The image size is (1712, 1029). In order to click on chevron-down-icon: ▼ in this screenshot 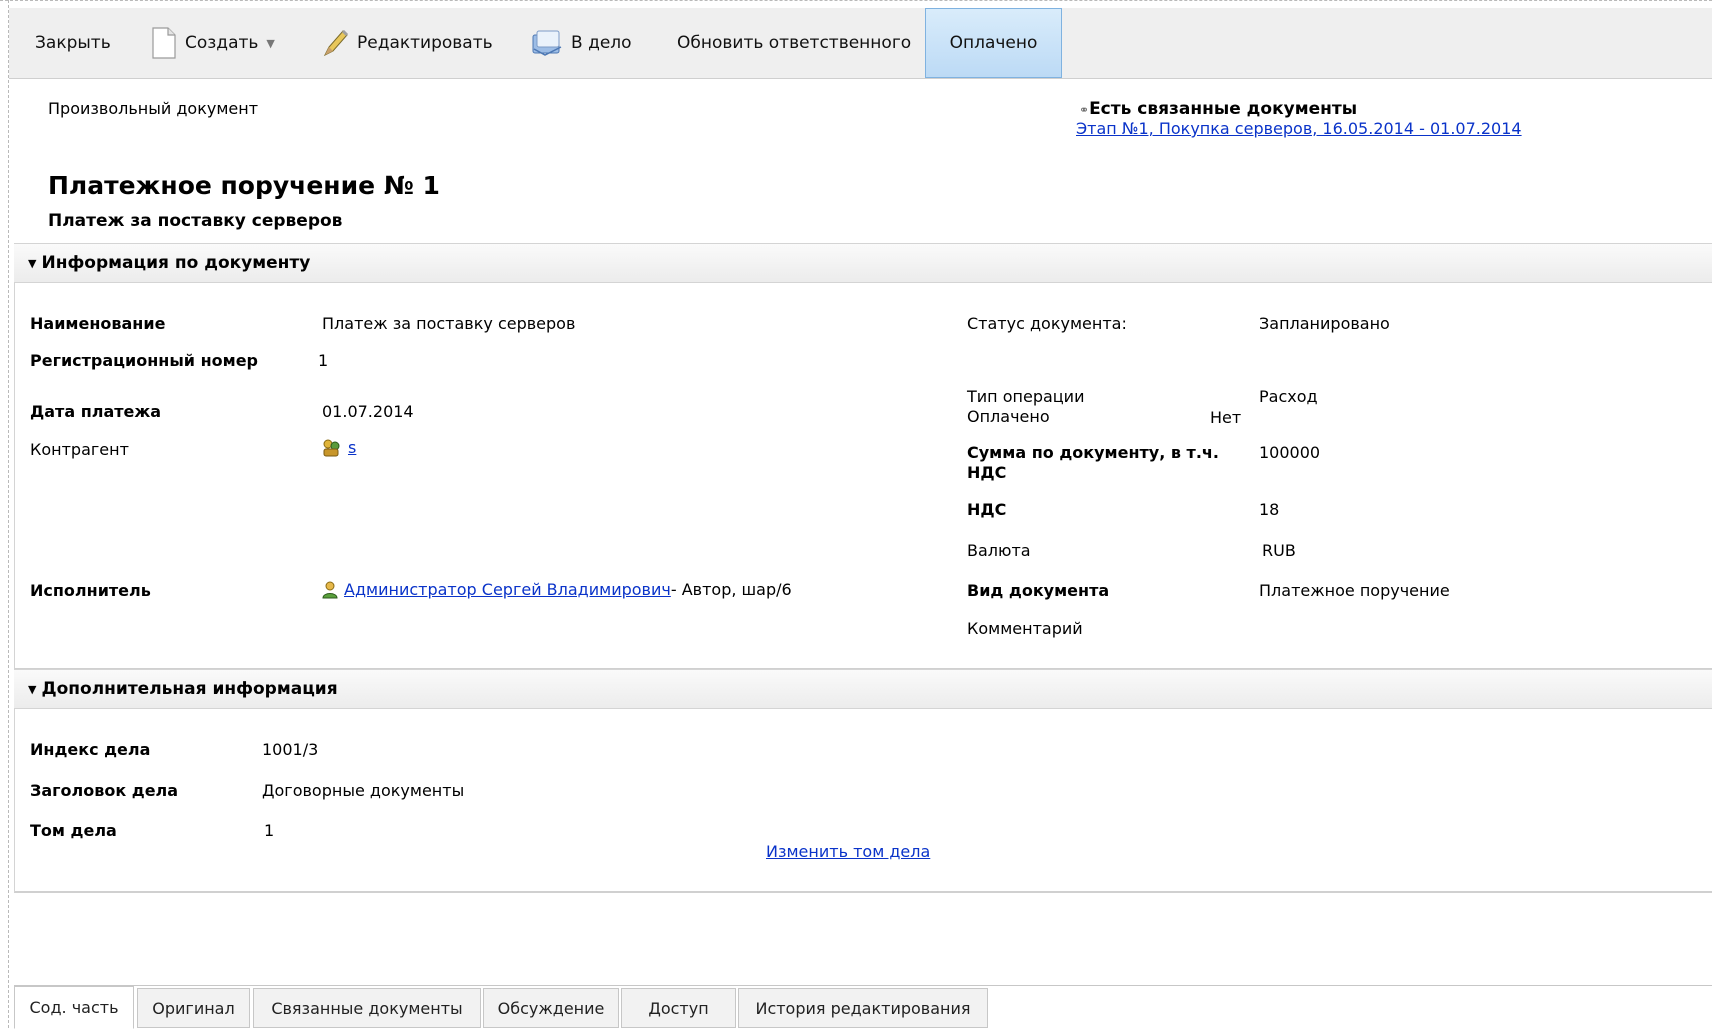, I will do `click(270, 43)`.